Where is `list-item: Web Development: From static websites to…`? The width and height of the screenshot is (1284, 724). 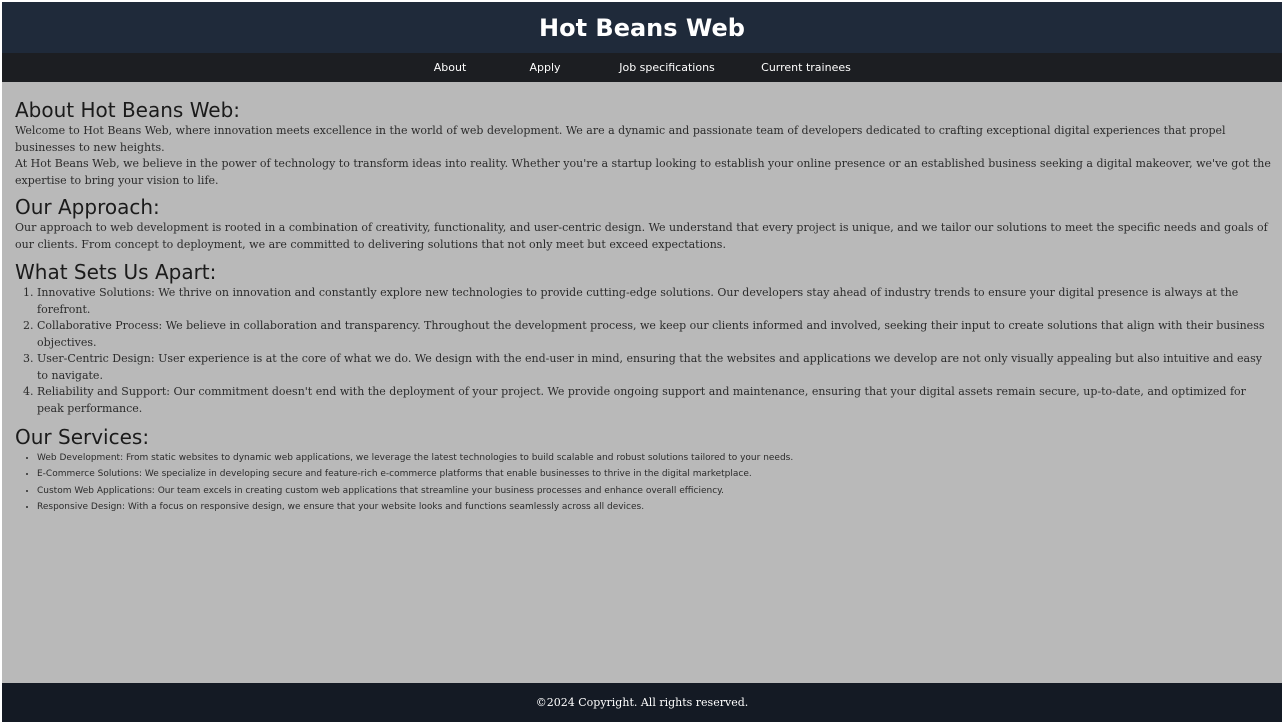 list-item: Web Development: From static websites to… is located at coordinates (654, 458).